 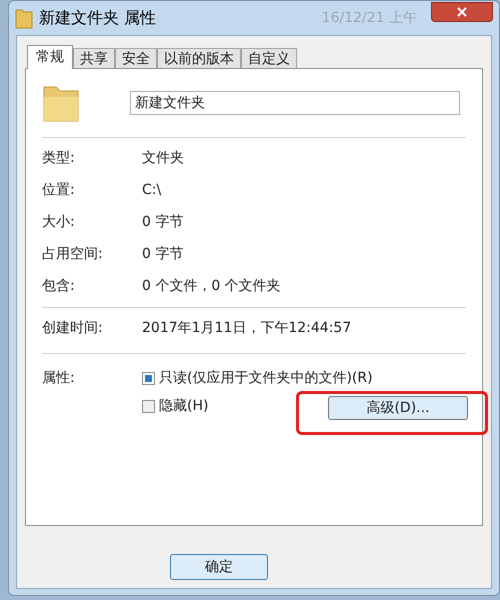 I want to click on tab: 自定义, so click(x=269, y=58).